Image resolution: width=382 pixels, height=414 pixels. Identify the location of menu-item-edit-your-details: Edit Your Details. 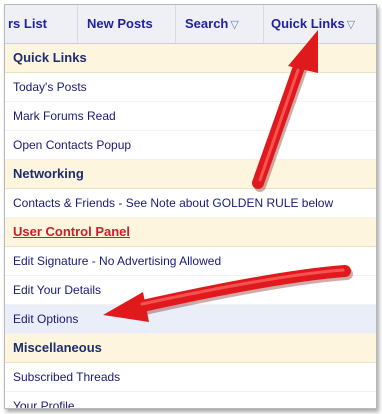
(190, 290).